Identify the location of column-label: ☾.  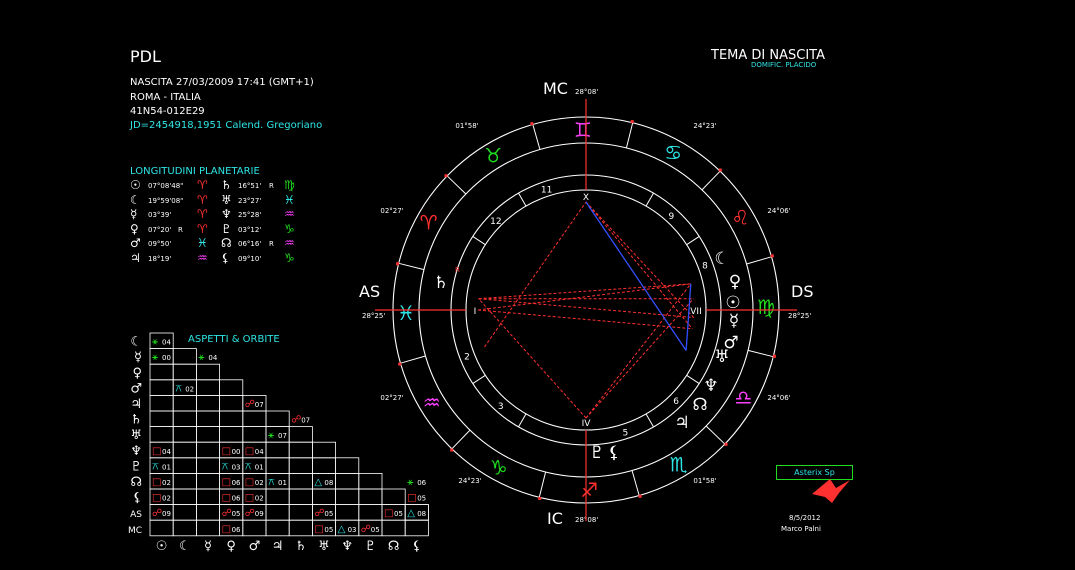
(185, 546).